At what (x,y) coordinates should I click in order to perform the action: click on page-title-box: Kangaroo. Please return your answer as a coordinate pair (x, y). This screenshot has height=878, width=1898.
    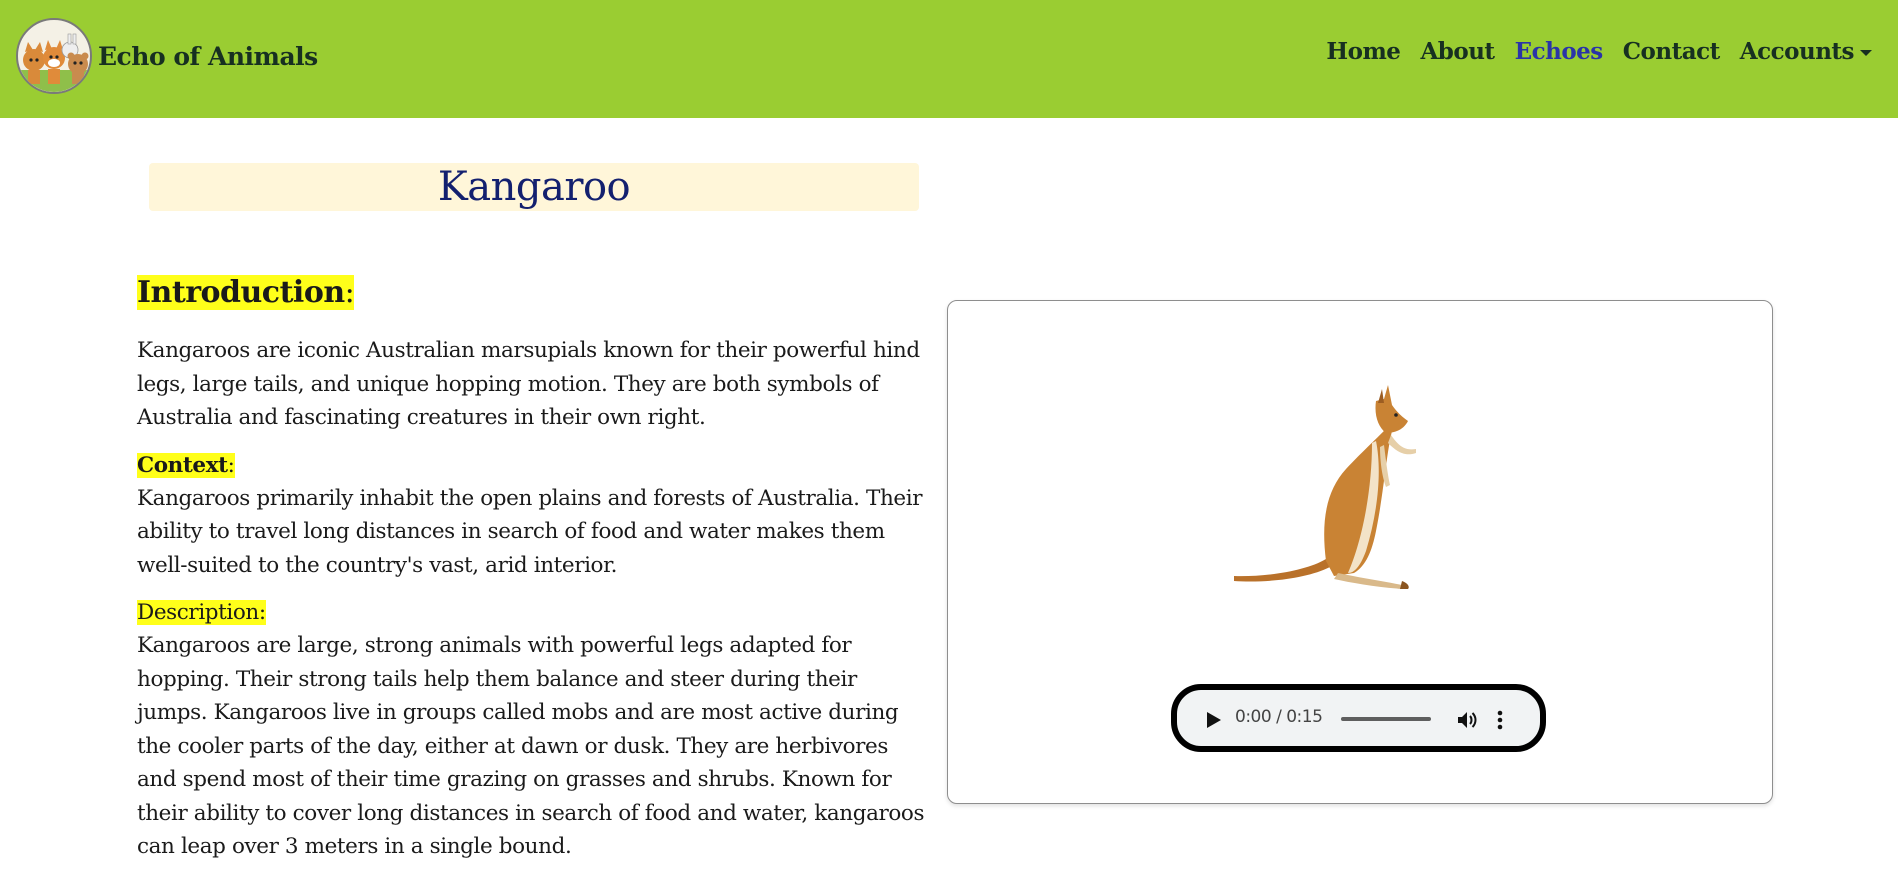
    Looking at the image, I should click on (534, 187).